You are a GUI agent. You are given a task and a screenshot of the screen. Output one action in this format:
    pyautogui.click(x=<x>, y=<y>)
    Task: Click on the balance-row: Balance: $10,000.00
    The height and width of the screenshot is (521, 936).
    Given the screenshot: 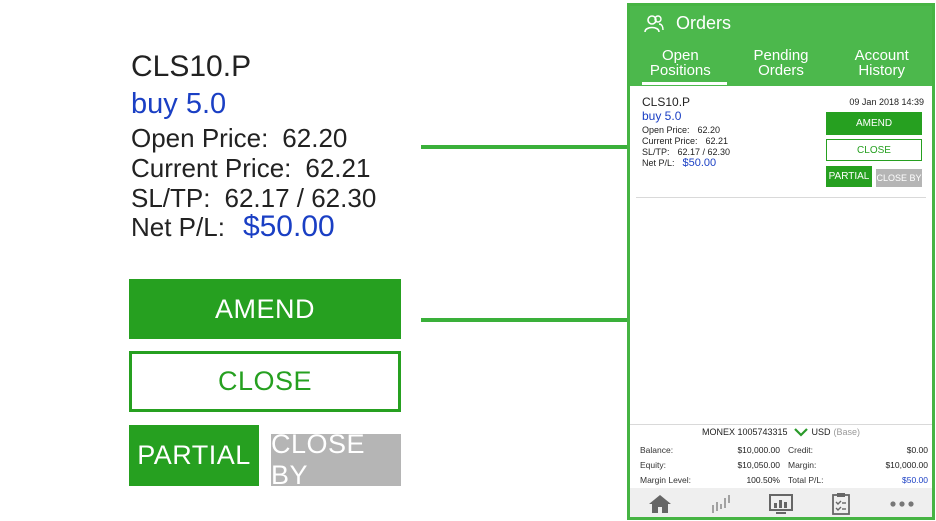 What is the action you would take?
    pyautogui.click(x=710, y=450)
    